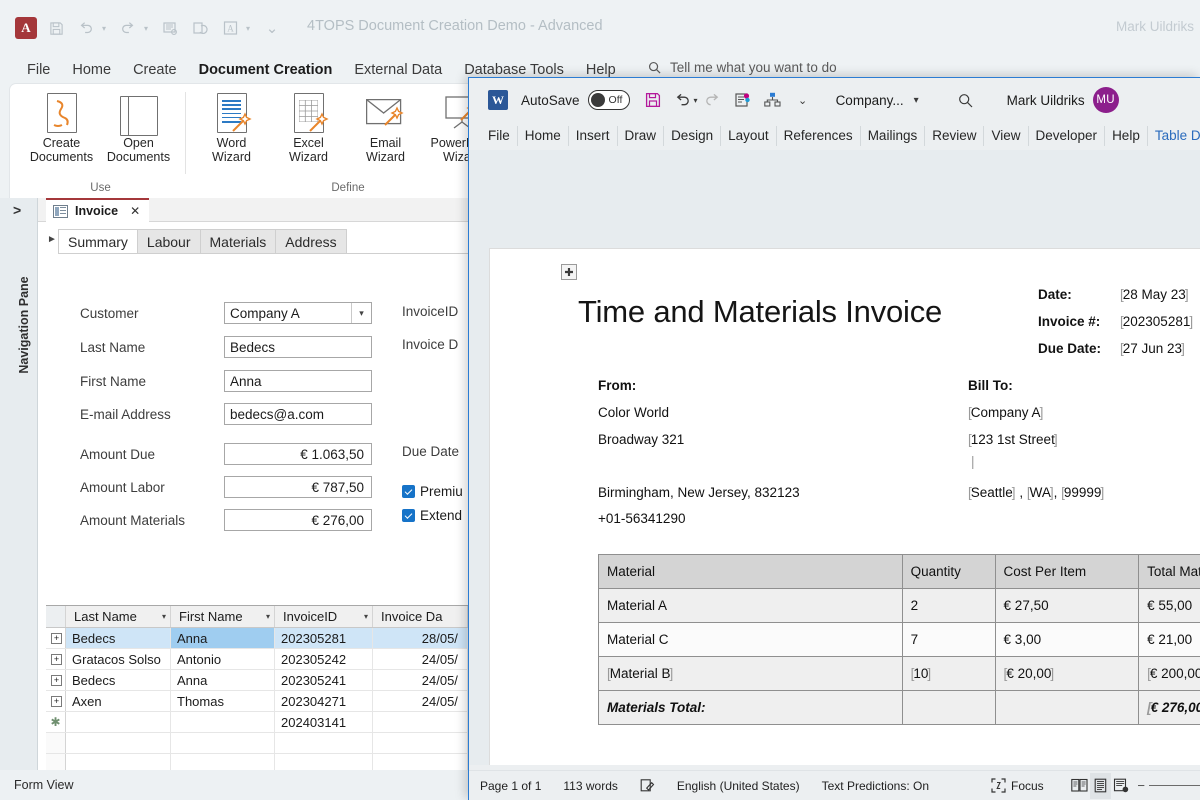 Image resolution: width=1200 pixels, height=800 pixels. What do you see at coordinates (56, 616) in the screenshot?
I see `datasheet-select-all` at bounding box center [56, 616].